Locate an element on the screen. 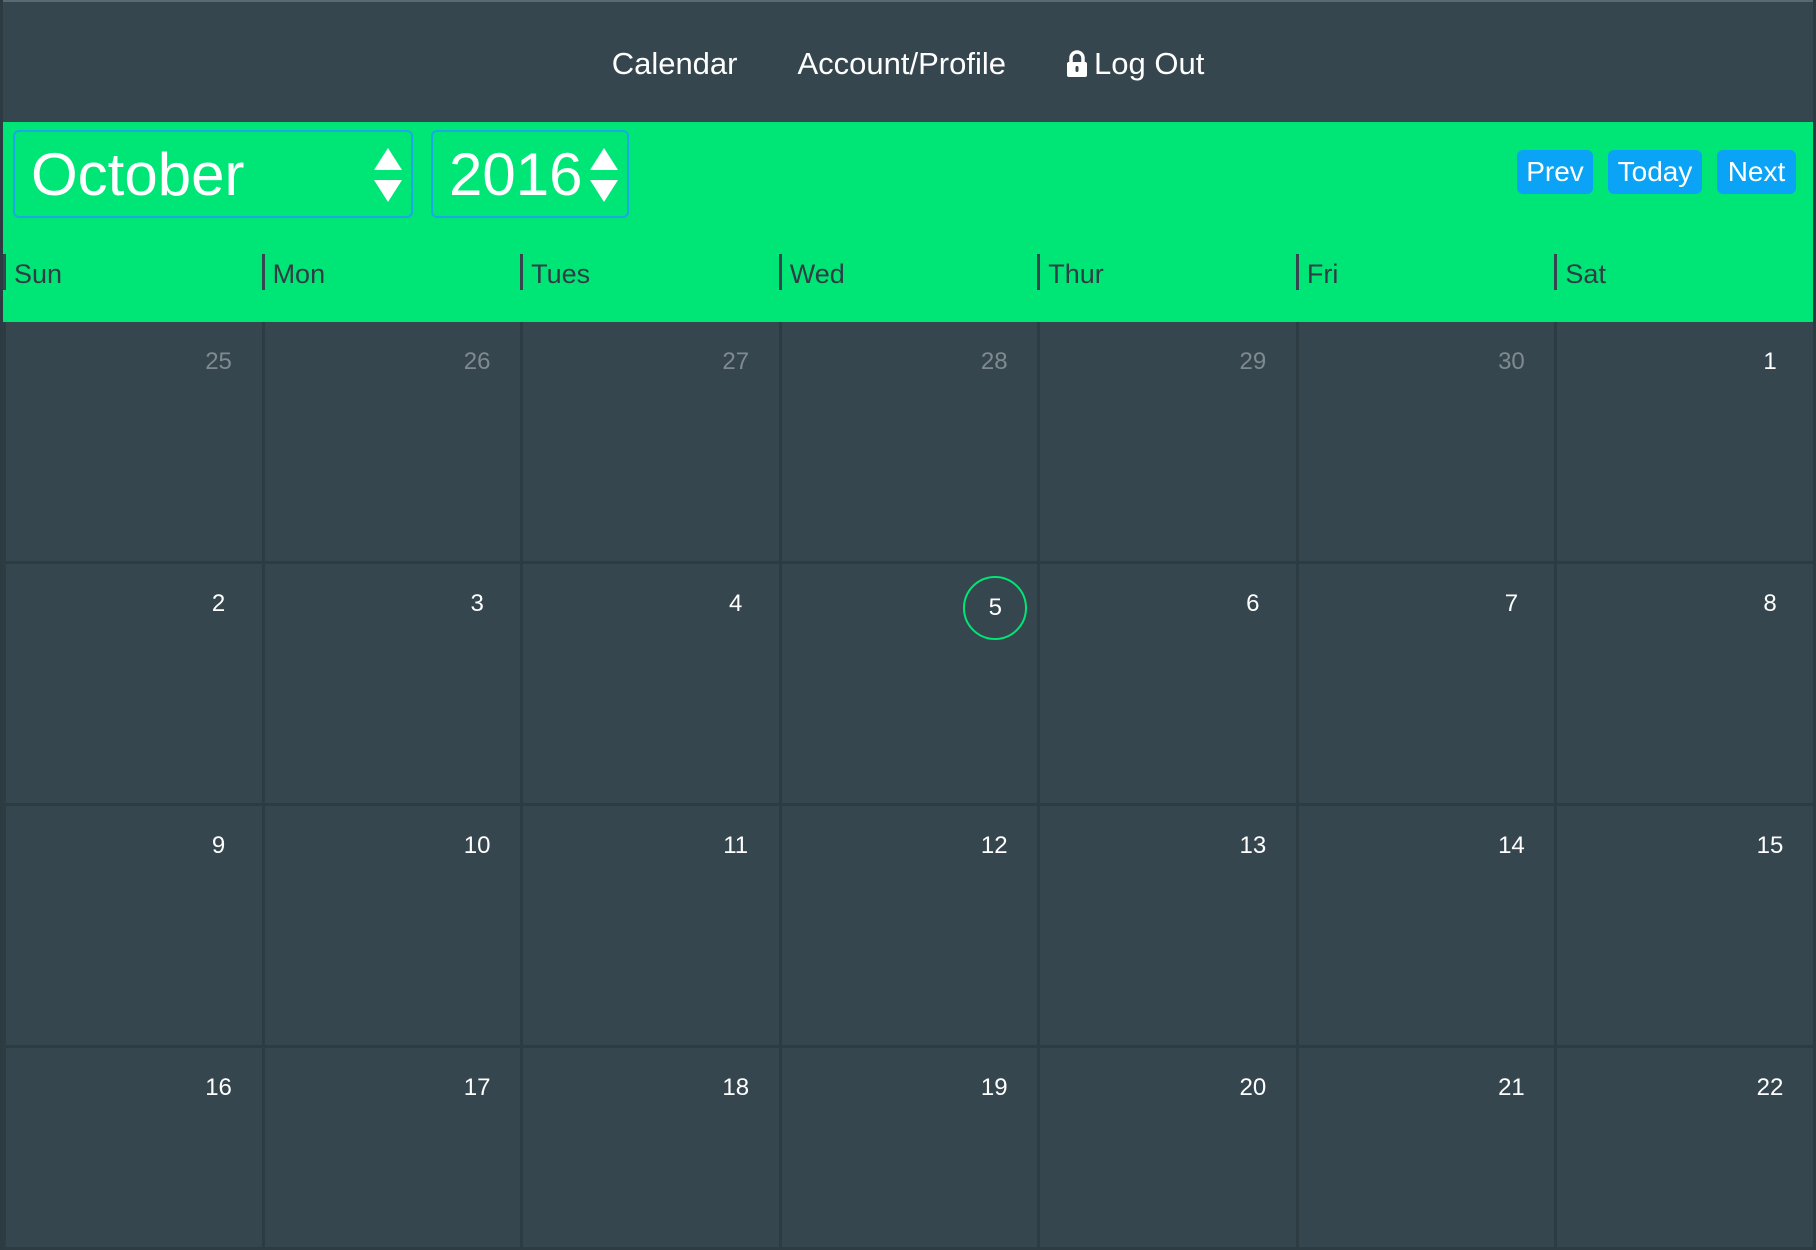 The height and width of the screenshot is (1250, 1816). day-number: 17 is located at coordinates (477, 1087).